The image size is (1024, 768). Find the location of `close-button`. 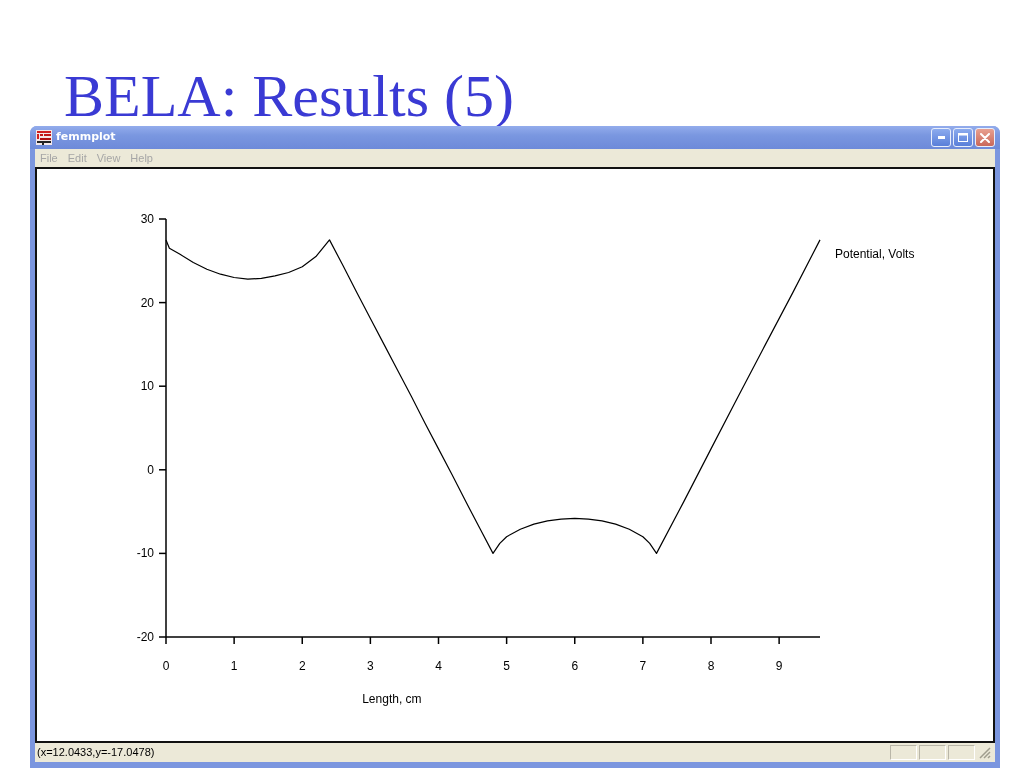

close-button is located at coordinates (985, 137).